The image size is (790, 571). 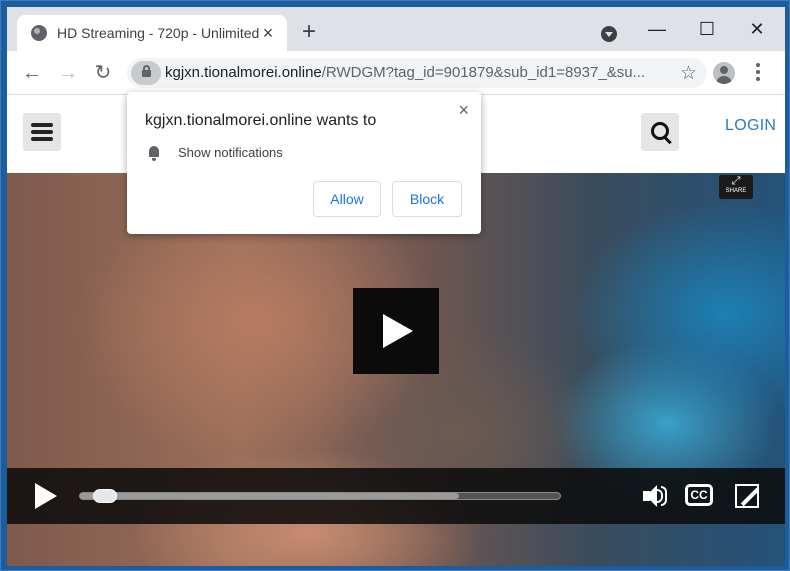 I want to click on menu-kebab-icon, so click(x=758, y=73).